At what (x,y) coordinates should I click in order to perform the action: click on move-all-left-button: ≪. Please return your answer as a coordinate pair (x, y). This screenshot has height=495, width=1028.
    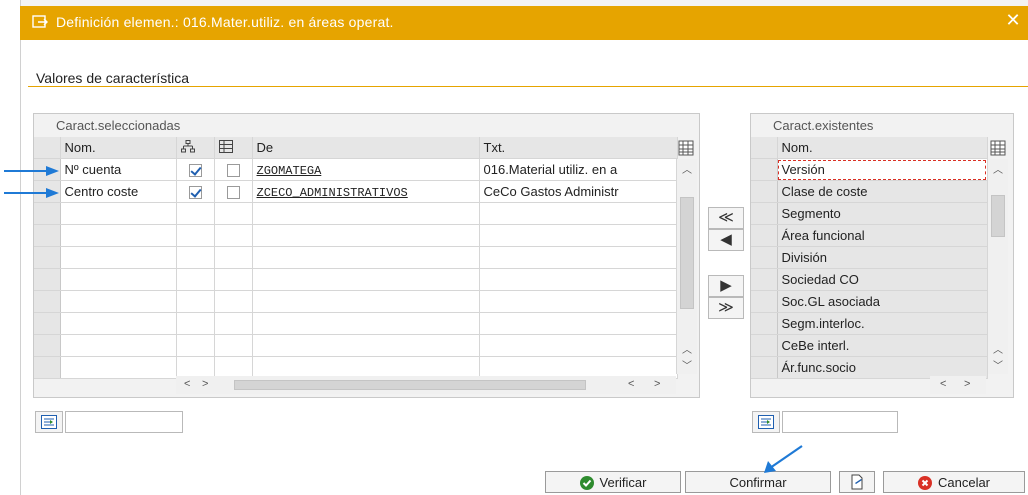
    Looking at the image, I should click on (726, 218).